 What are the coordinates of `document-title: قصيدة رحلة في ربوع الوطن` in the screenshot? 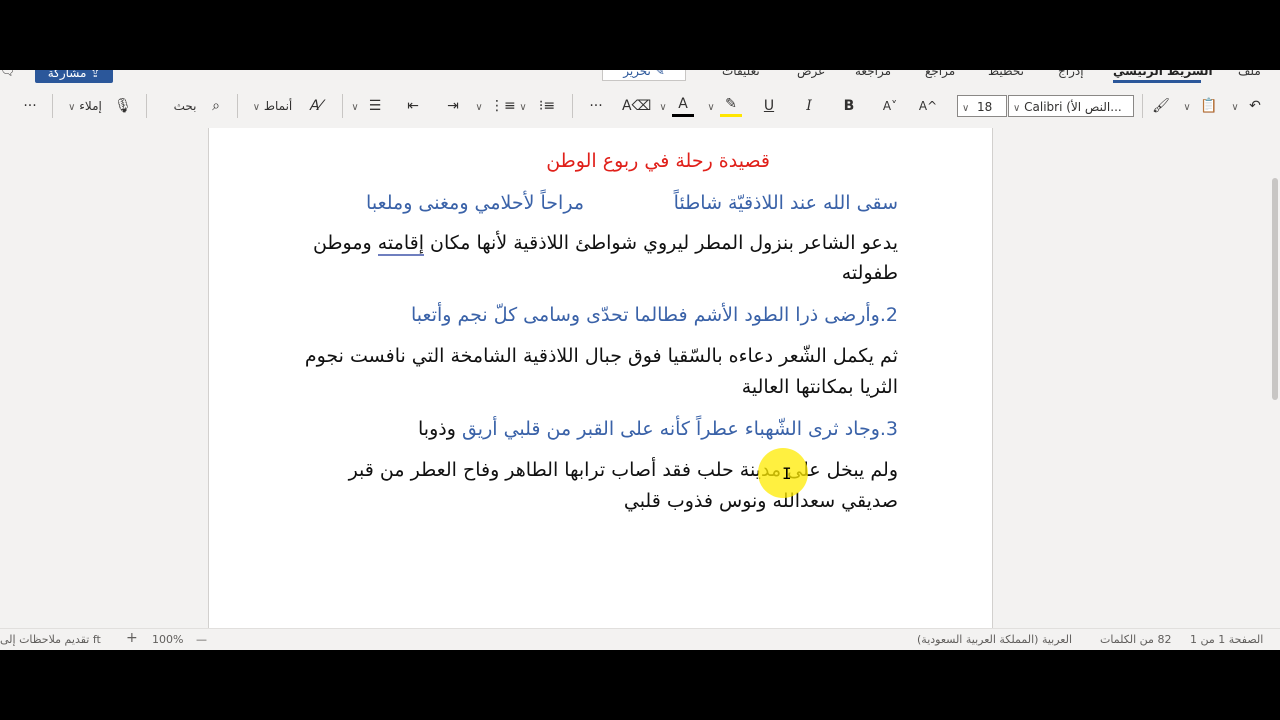 It's located at (658, 161).